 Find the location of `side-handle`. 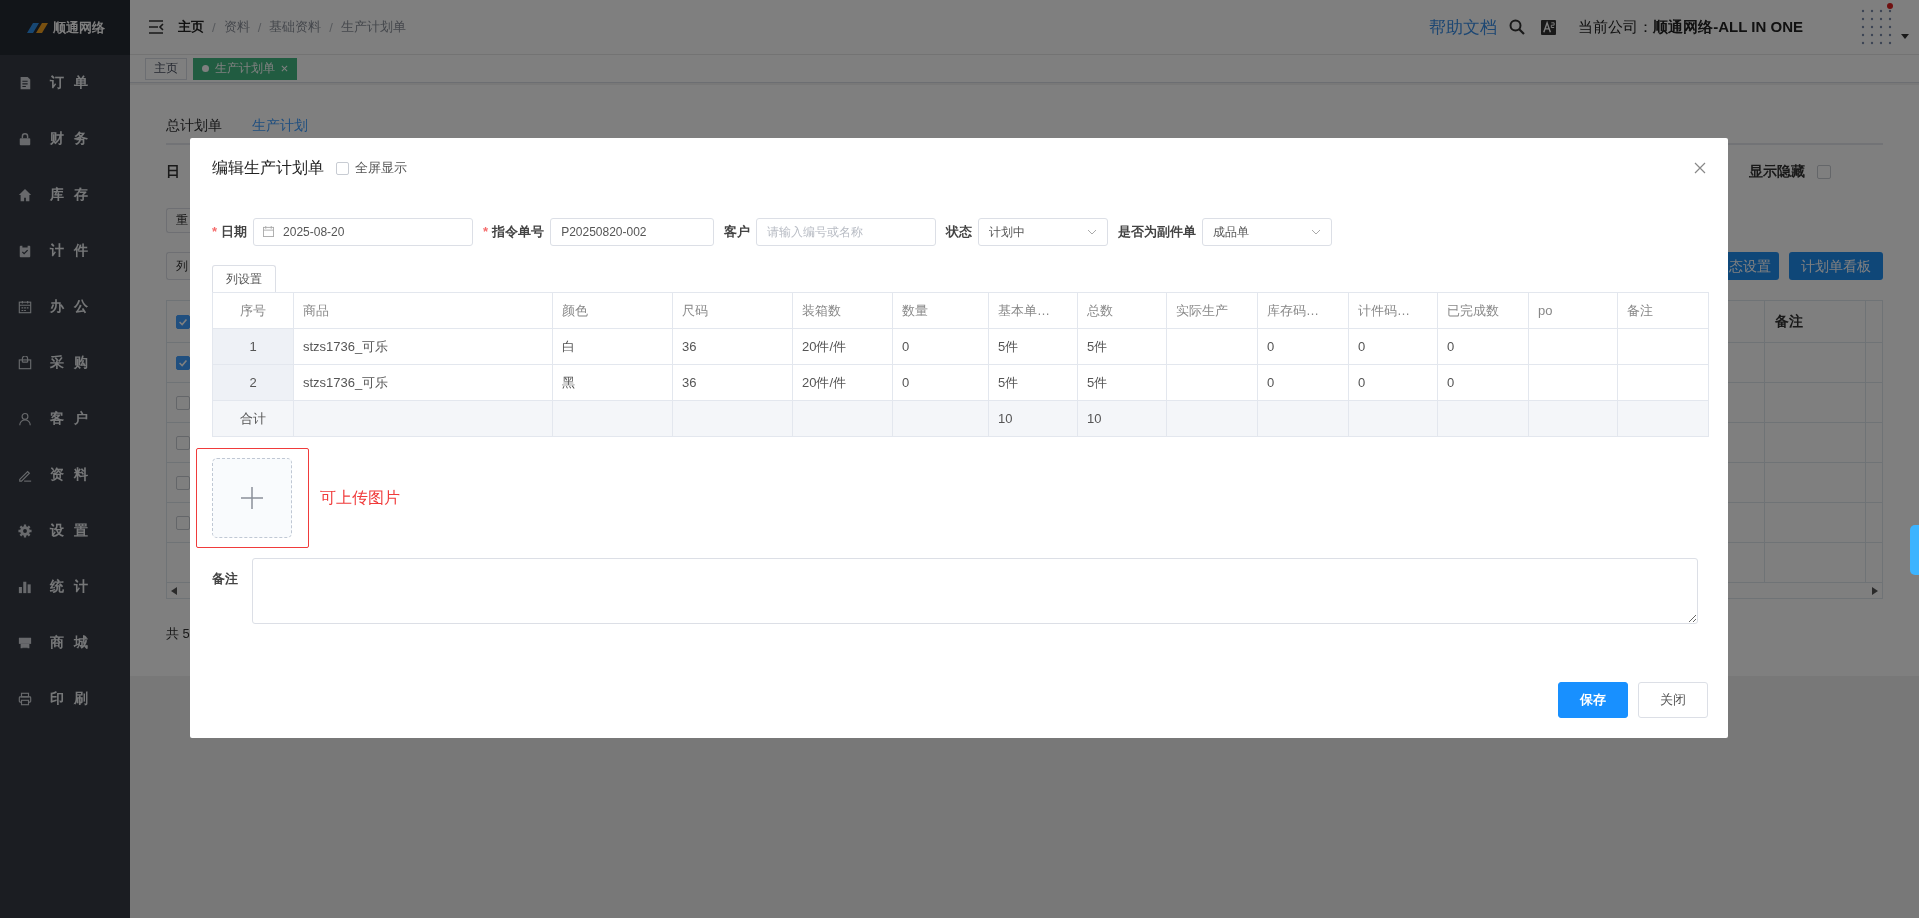

side-handle is located at coordinates (1914, 550).